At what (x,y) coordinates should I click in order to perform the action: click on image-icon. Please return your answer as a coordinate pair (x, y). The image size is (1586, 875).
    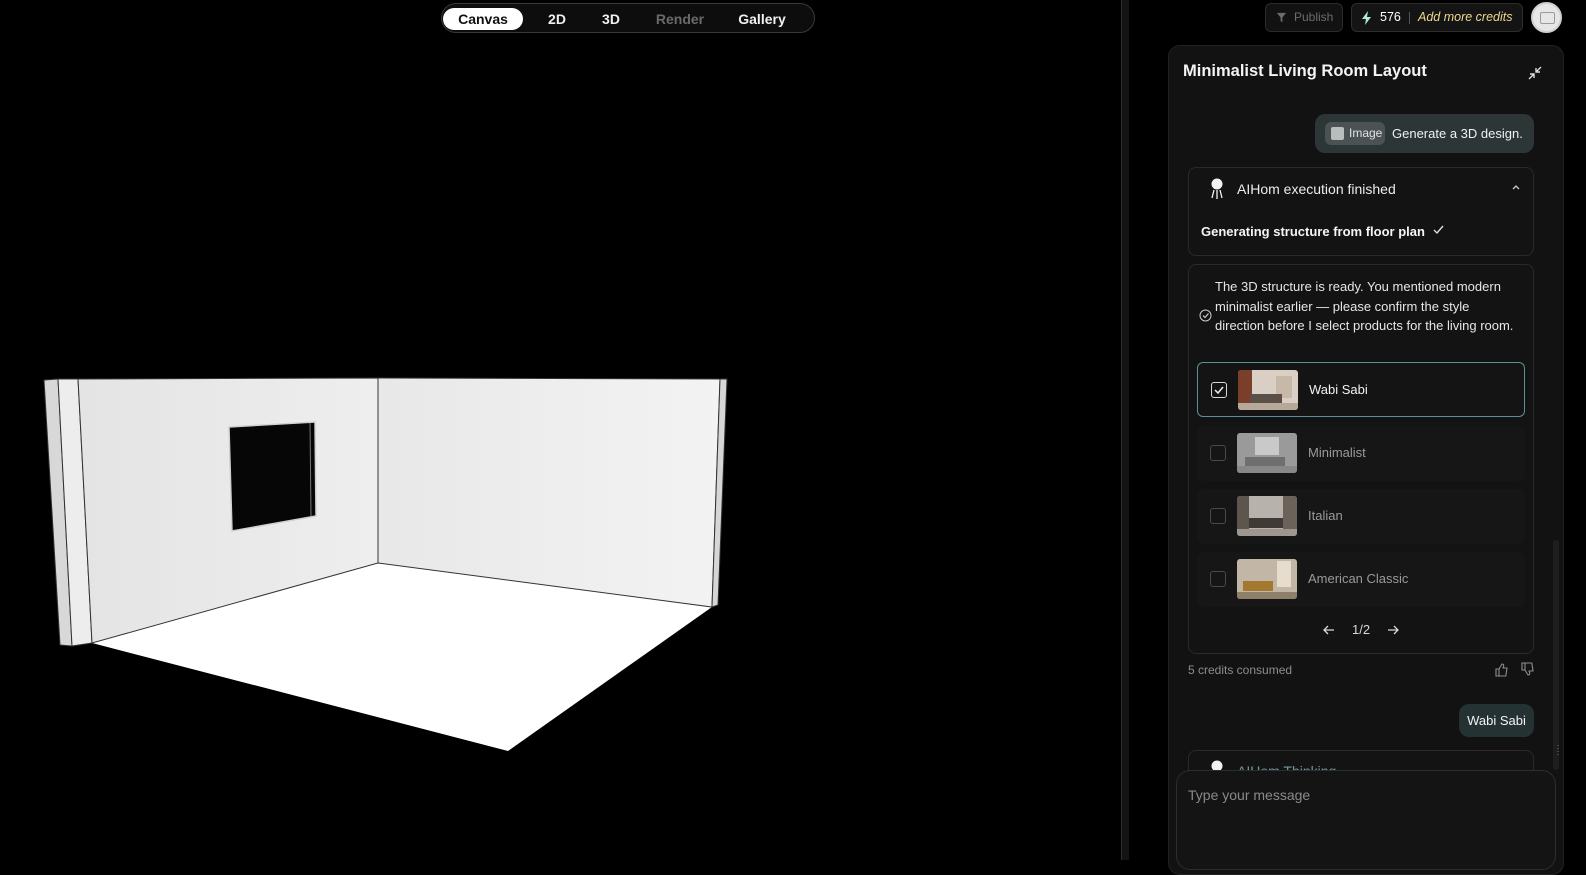
    Looking at the image, I should click on (1337, 133).